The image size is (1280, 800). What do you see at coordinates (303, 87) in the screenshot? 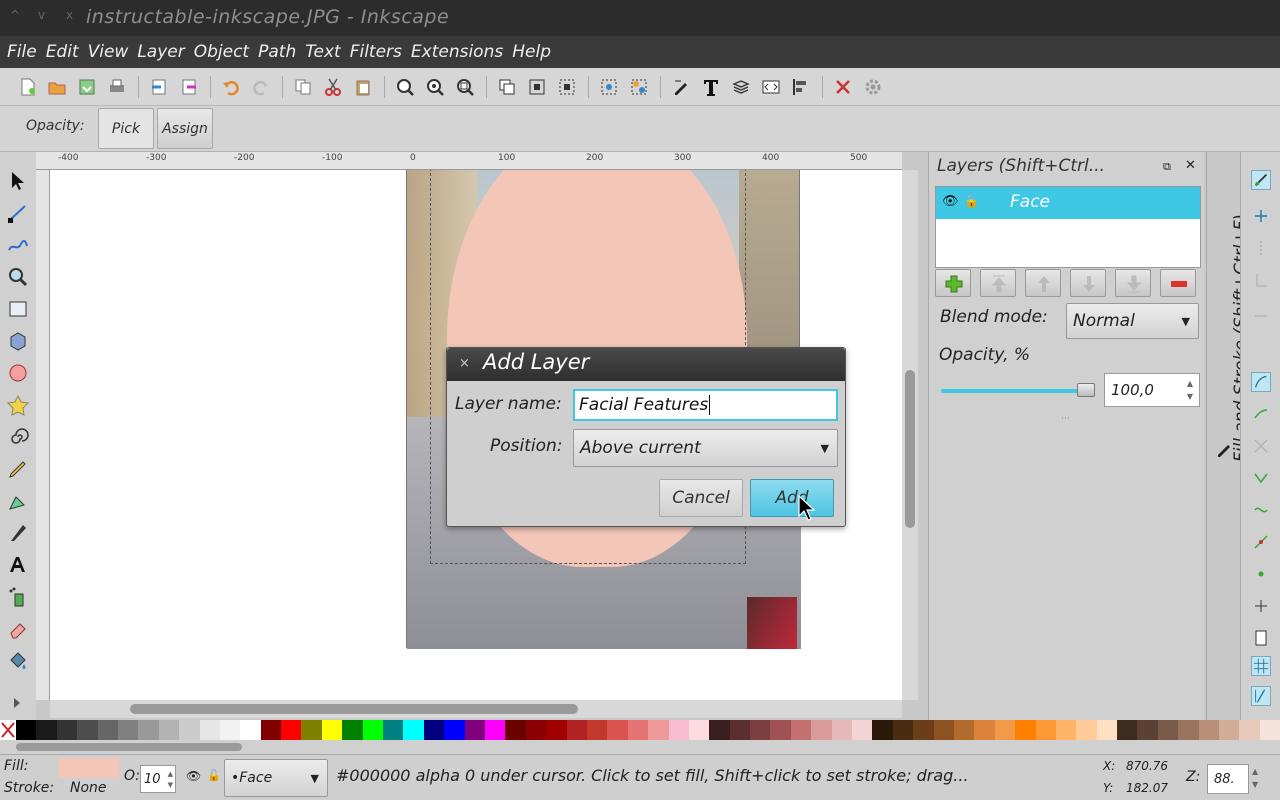
I see `copy-icon` at bounding box center [303, 87].